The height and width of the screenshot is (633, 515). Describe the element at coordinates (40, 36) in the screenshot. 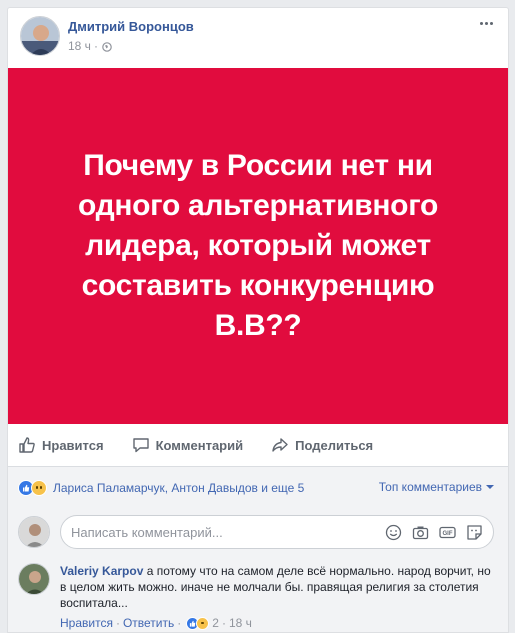

I see `author-avatar` at that location.